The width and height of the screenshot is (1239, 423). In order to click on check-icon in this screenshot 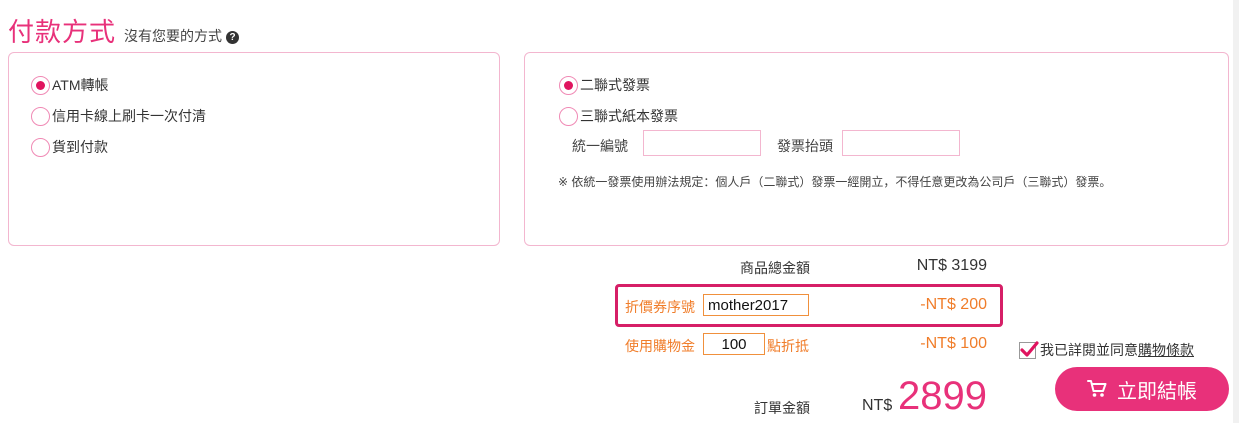, I will do `click(1029, 348)`.